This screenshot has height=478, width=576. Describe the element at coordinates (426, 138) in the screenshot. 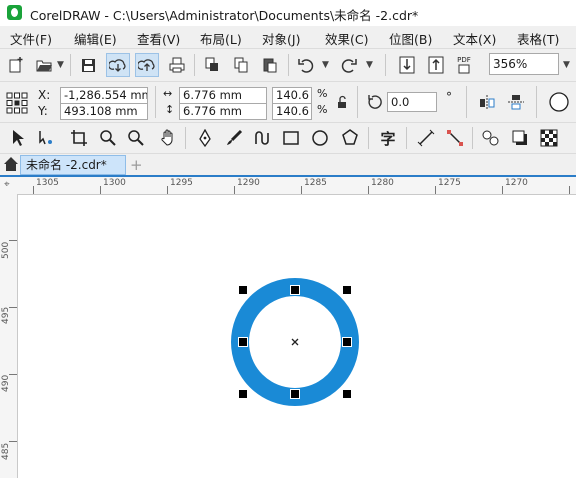

I see `parallel-dimension-icon` at that location.